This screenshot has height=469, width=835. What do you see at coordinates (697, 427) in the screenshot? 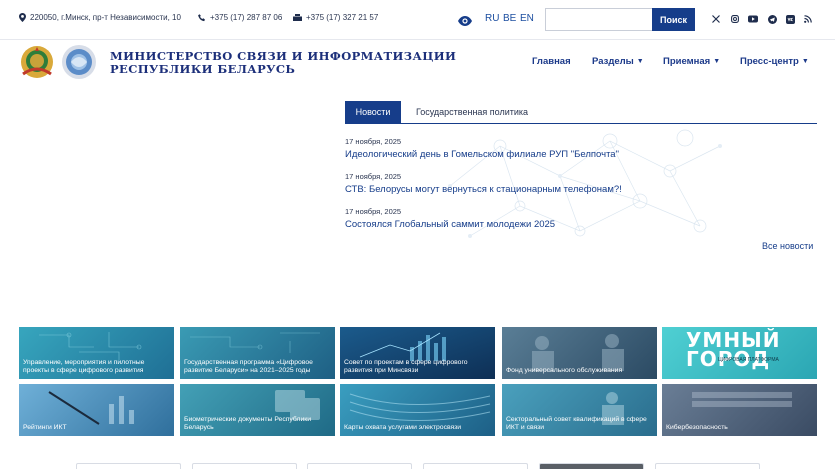
I see `tile-caption: Кибербезопасность` at bounding box center [697, 427].